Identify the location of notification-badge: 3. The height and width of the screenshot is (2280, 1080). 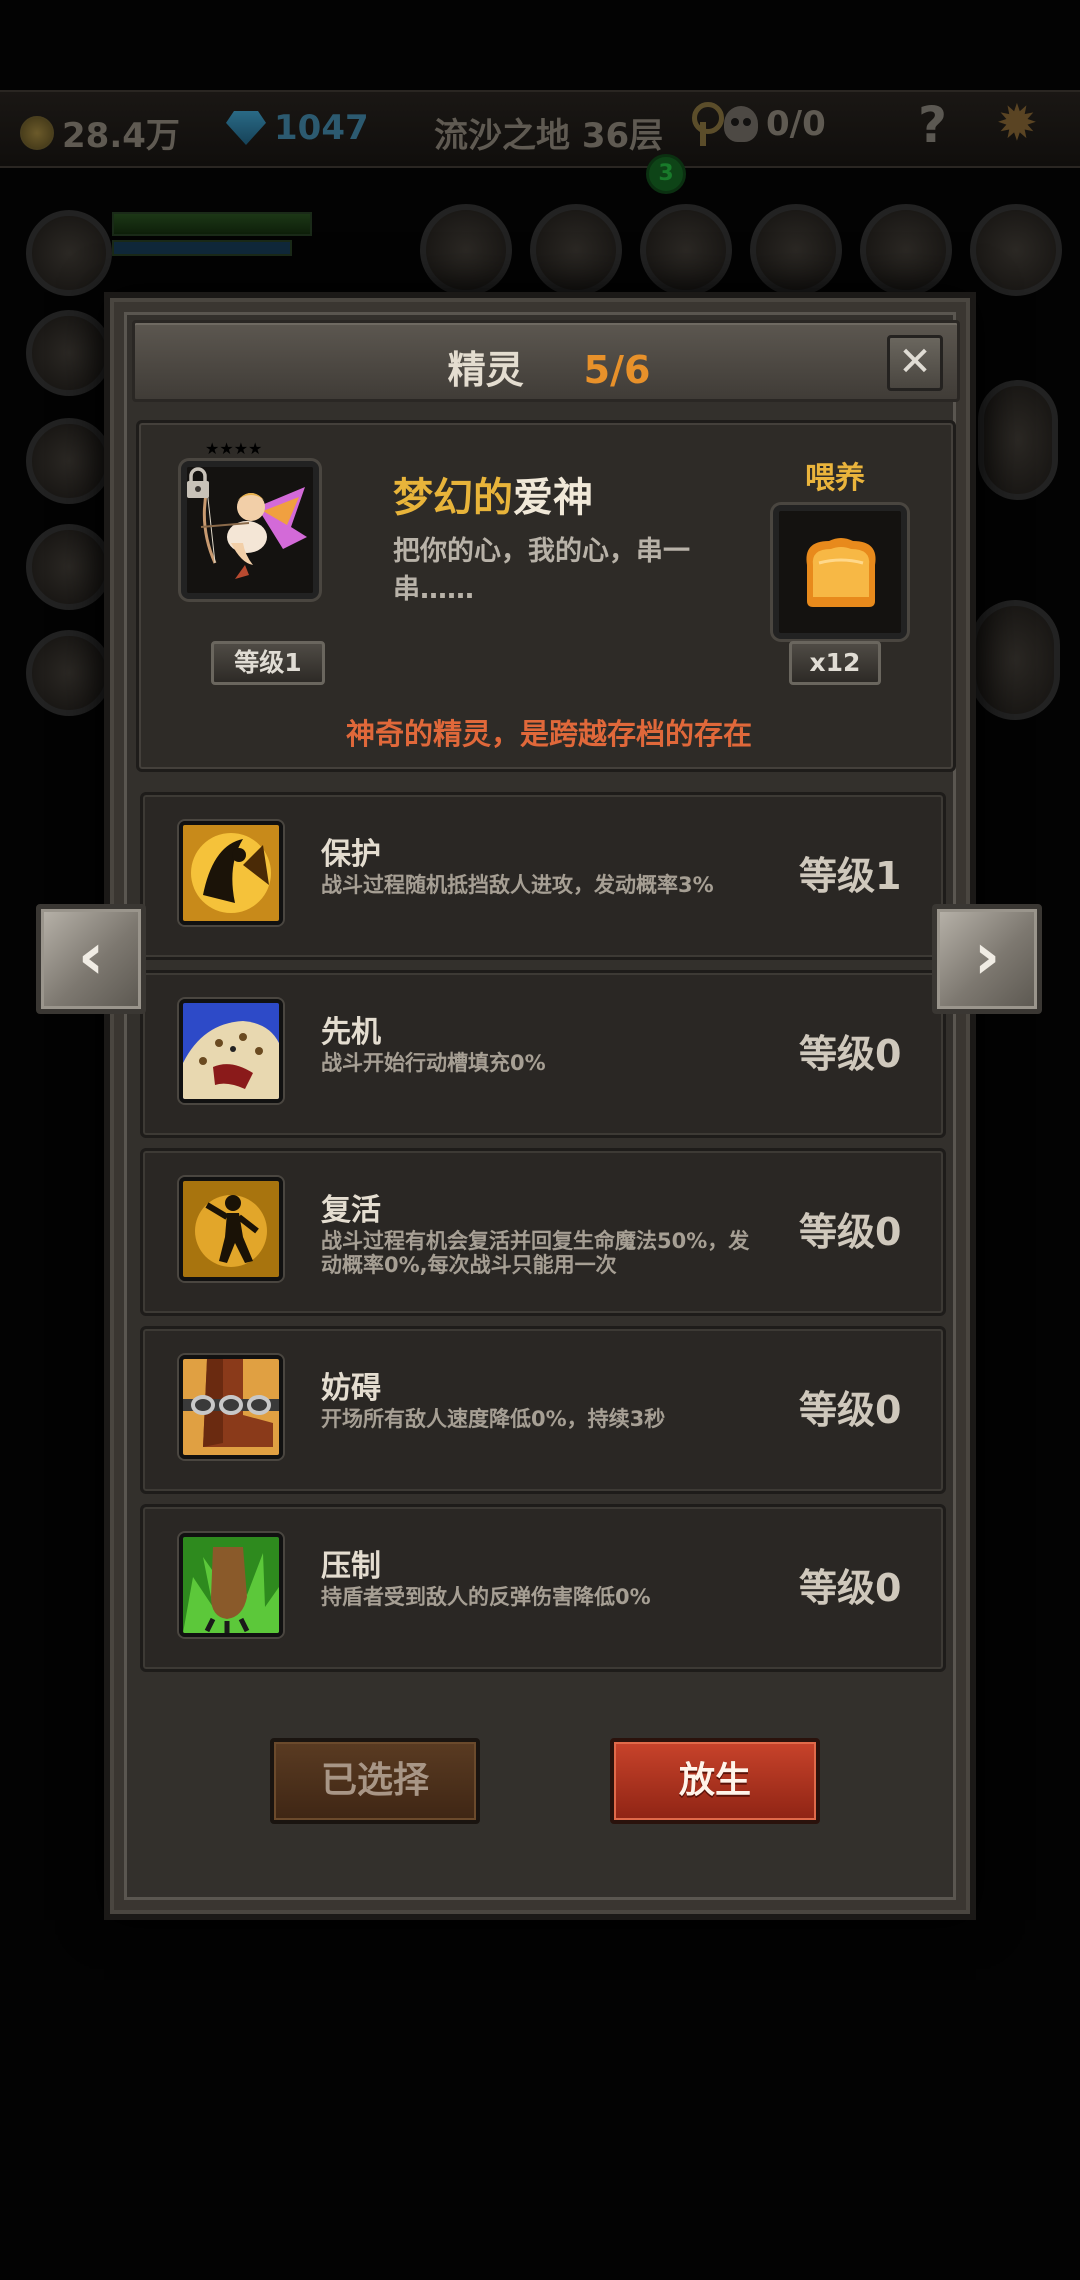
(666, 174).